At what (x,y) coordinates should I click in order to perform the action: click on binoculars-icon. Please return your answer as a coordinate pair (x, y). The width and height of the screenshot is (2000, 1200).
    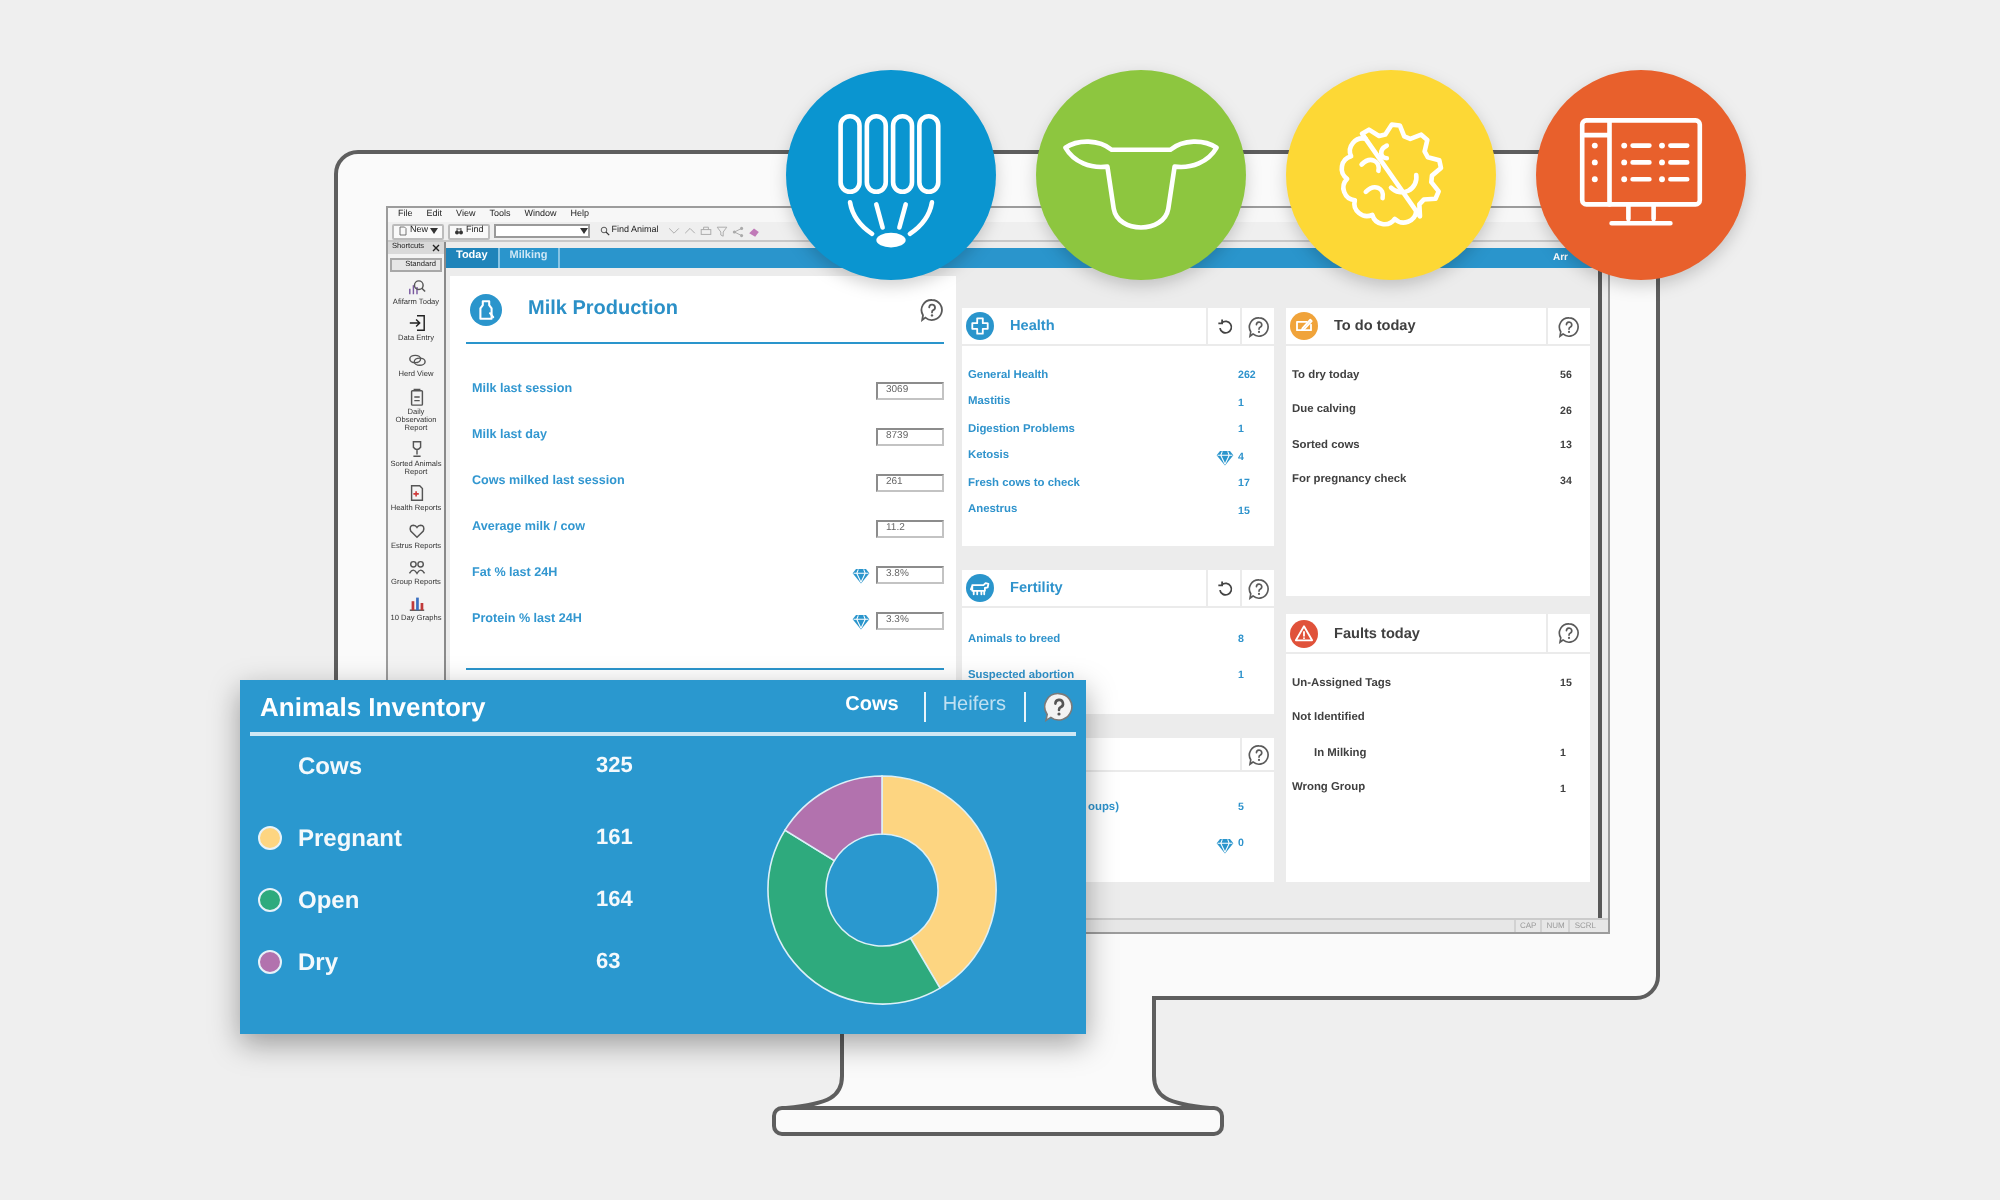
    Looking at the image, I should click on (459, 231).